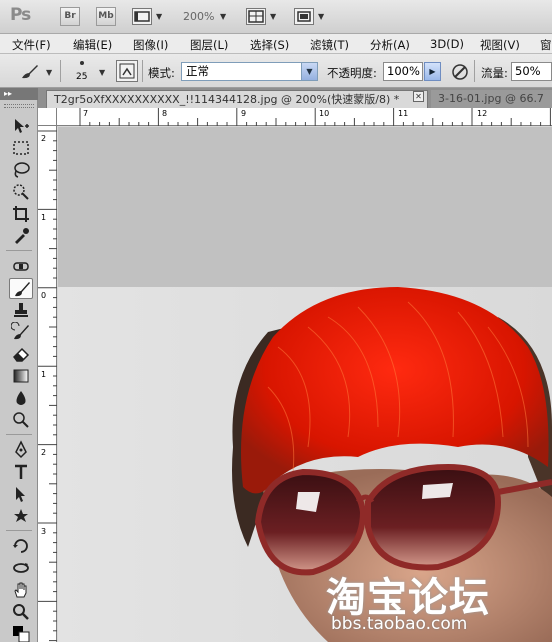 The width and height of the screenshot is (552, 642). Describe the element at coordinates (304, 16) in the screenshot. I see `screen-mode-icon` at that location.